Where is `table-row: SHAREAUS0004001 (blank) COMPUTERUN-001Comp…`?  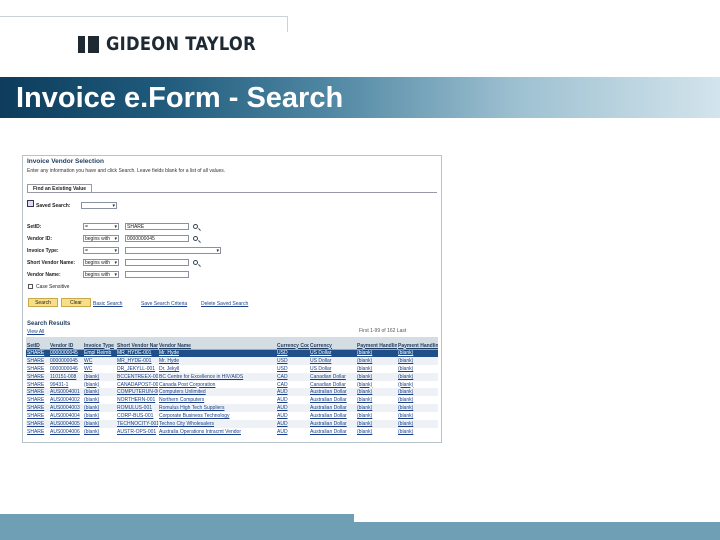
table-row: SHAREAUS0004001 (blank) COMPUTERUN-001Comp… is located at coordinates (232, 392).